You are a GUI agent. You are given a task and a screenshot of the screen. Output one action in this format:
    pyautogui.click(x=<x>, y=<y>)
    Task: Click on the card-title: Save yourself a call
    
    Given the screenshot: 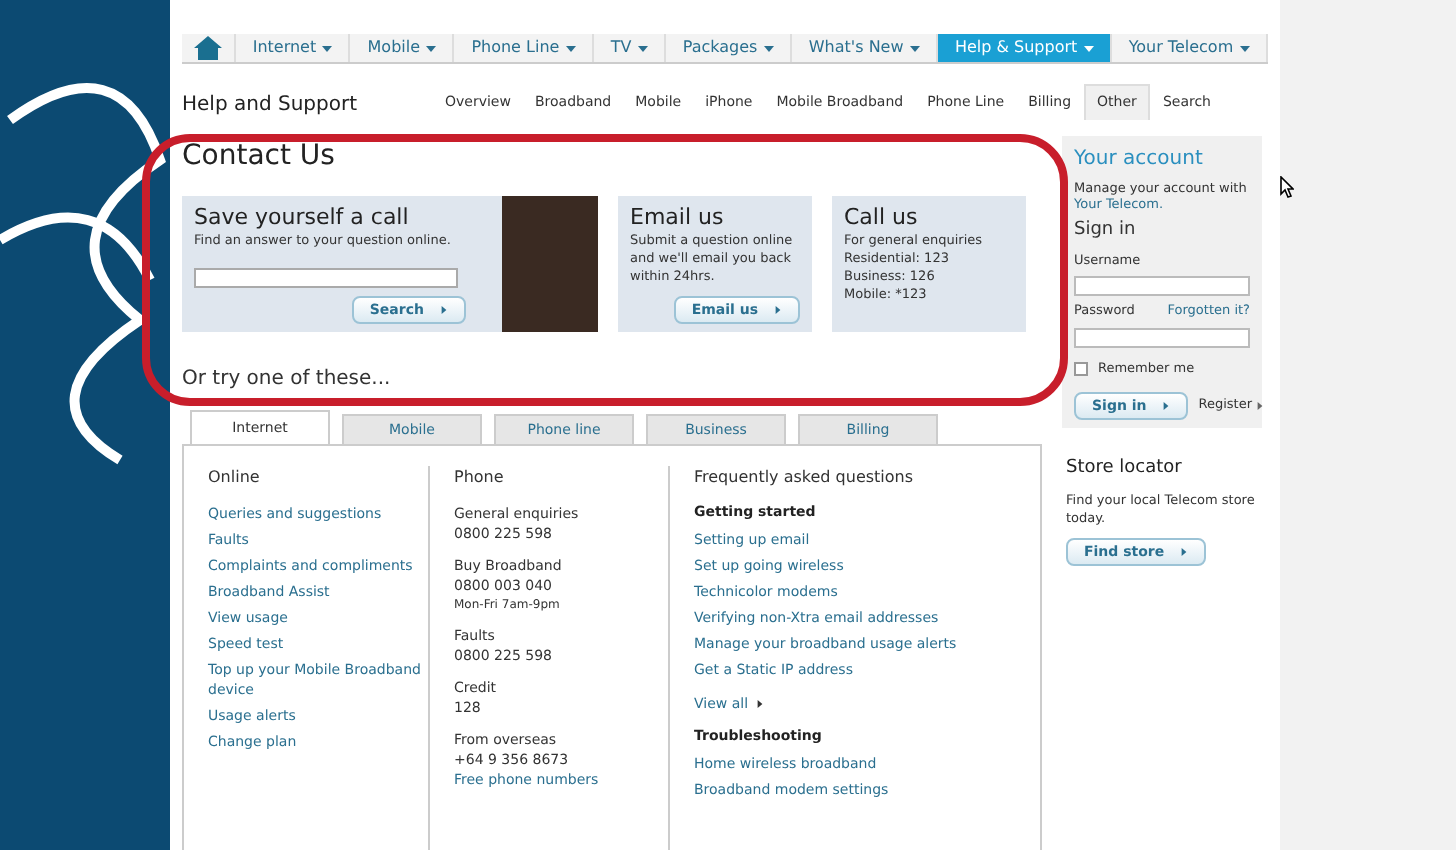 What is the action you would take?
    pyautogui.click(x=302, y=218)
    